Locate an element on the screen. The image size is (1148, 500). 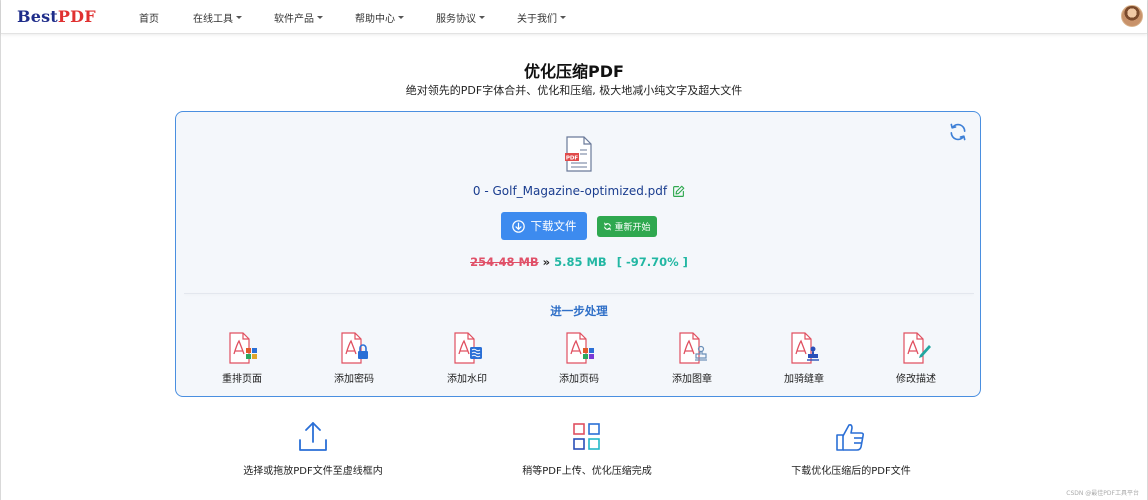
tool-edit-description: 修改描述 is located at coordinates (916, 358).